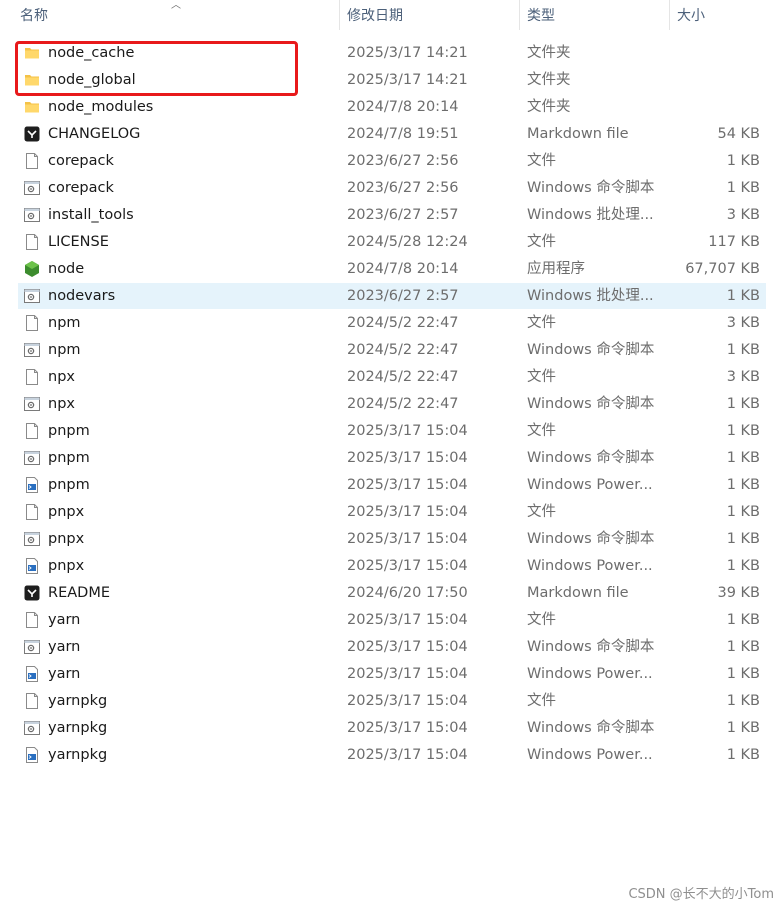 This screenshot has height=906, width=780. I want to click on file-size: 67,707 KB, so click(722, 269).